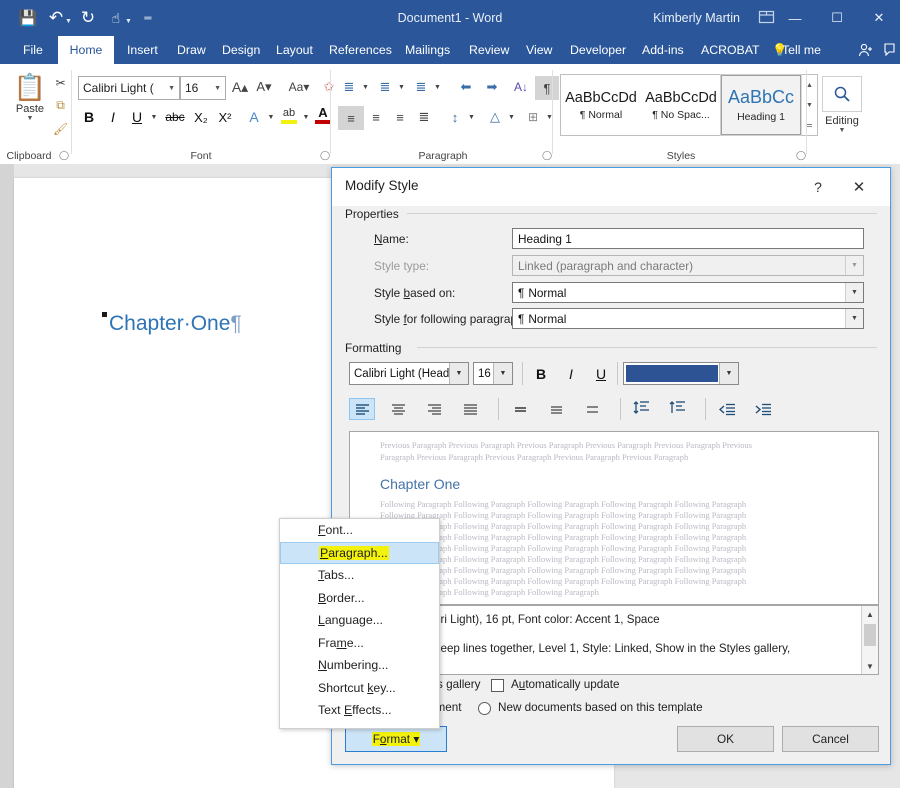 This screenshot has height=788, width=900. What do you see at coordinates (489, 50) in the screenshot?
I see `tab-review: Review` at bounding box center [489, 50].